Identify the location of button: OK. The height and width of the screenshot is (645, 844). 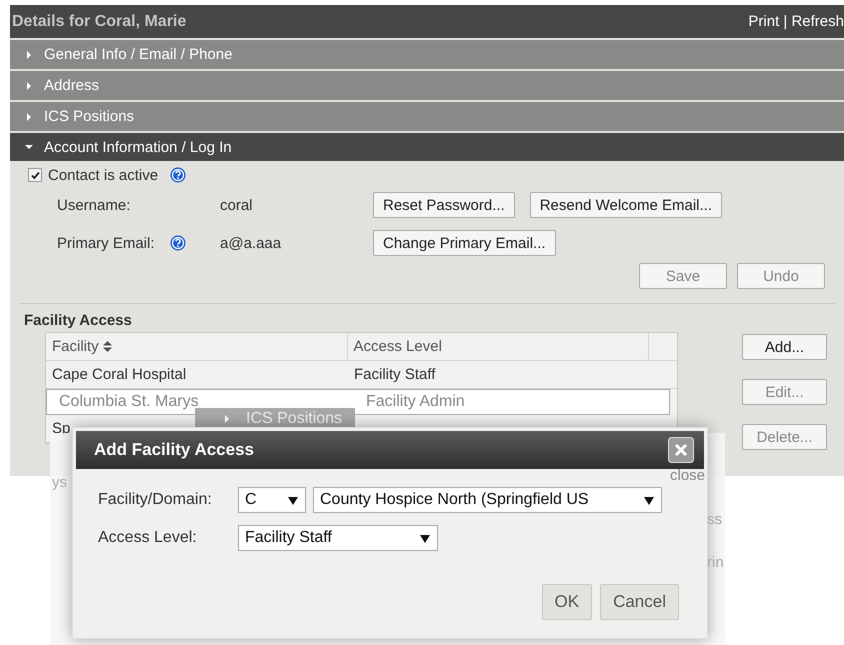
(567, 602).